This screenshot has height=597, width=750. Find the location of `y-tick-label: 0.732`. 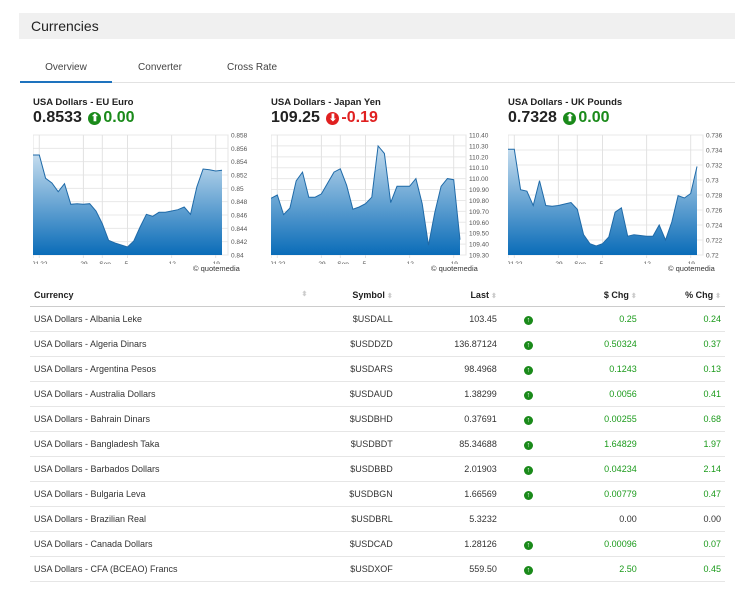

y-tick-label: 0.732 is located at coordinates (714, 166).